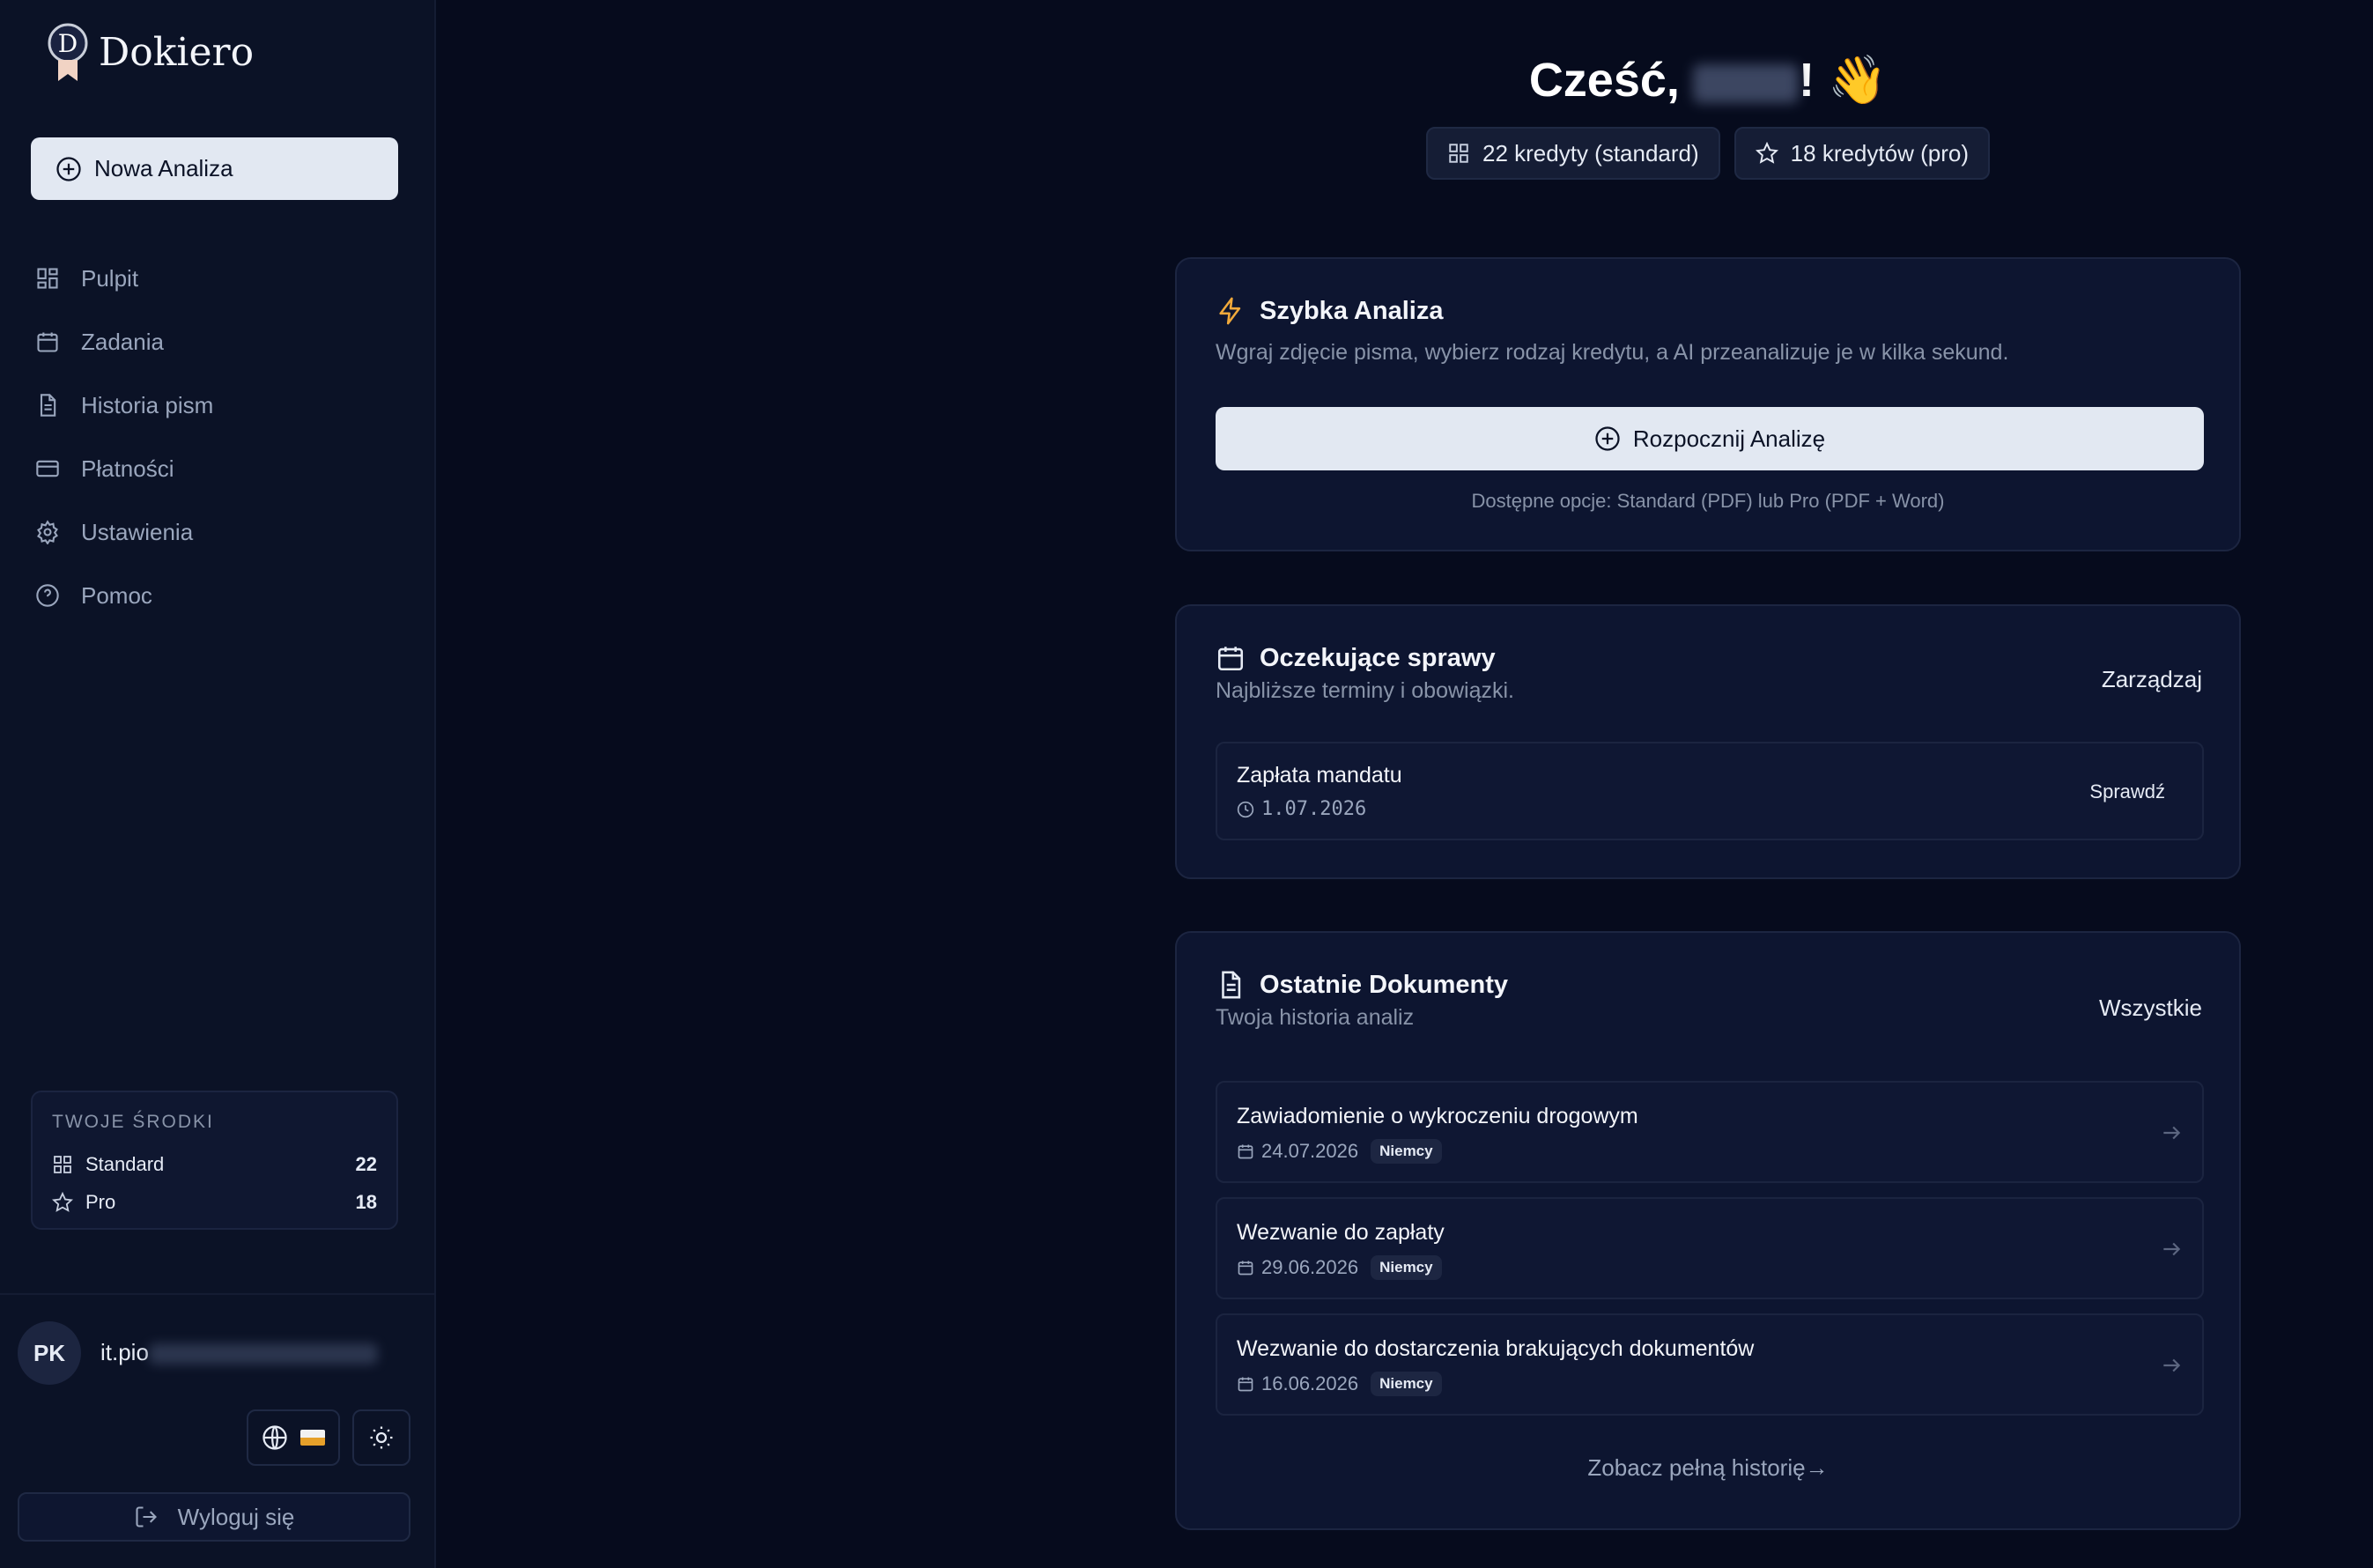 The height and width of the screenshot is (1568, 2373). Describe the element at coordinates (218, 1294) in the screenshot. I see `sidebar-divider` at that location.